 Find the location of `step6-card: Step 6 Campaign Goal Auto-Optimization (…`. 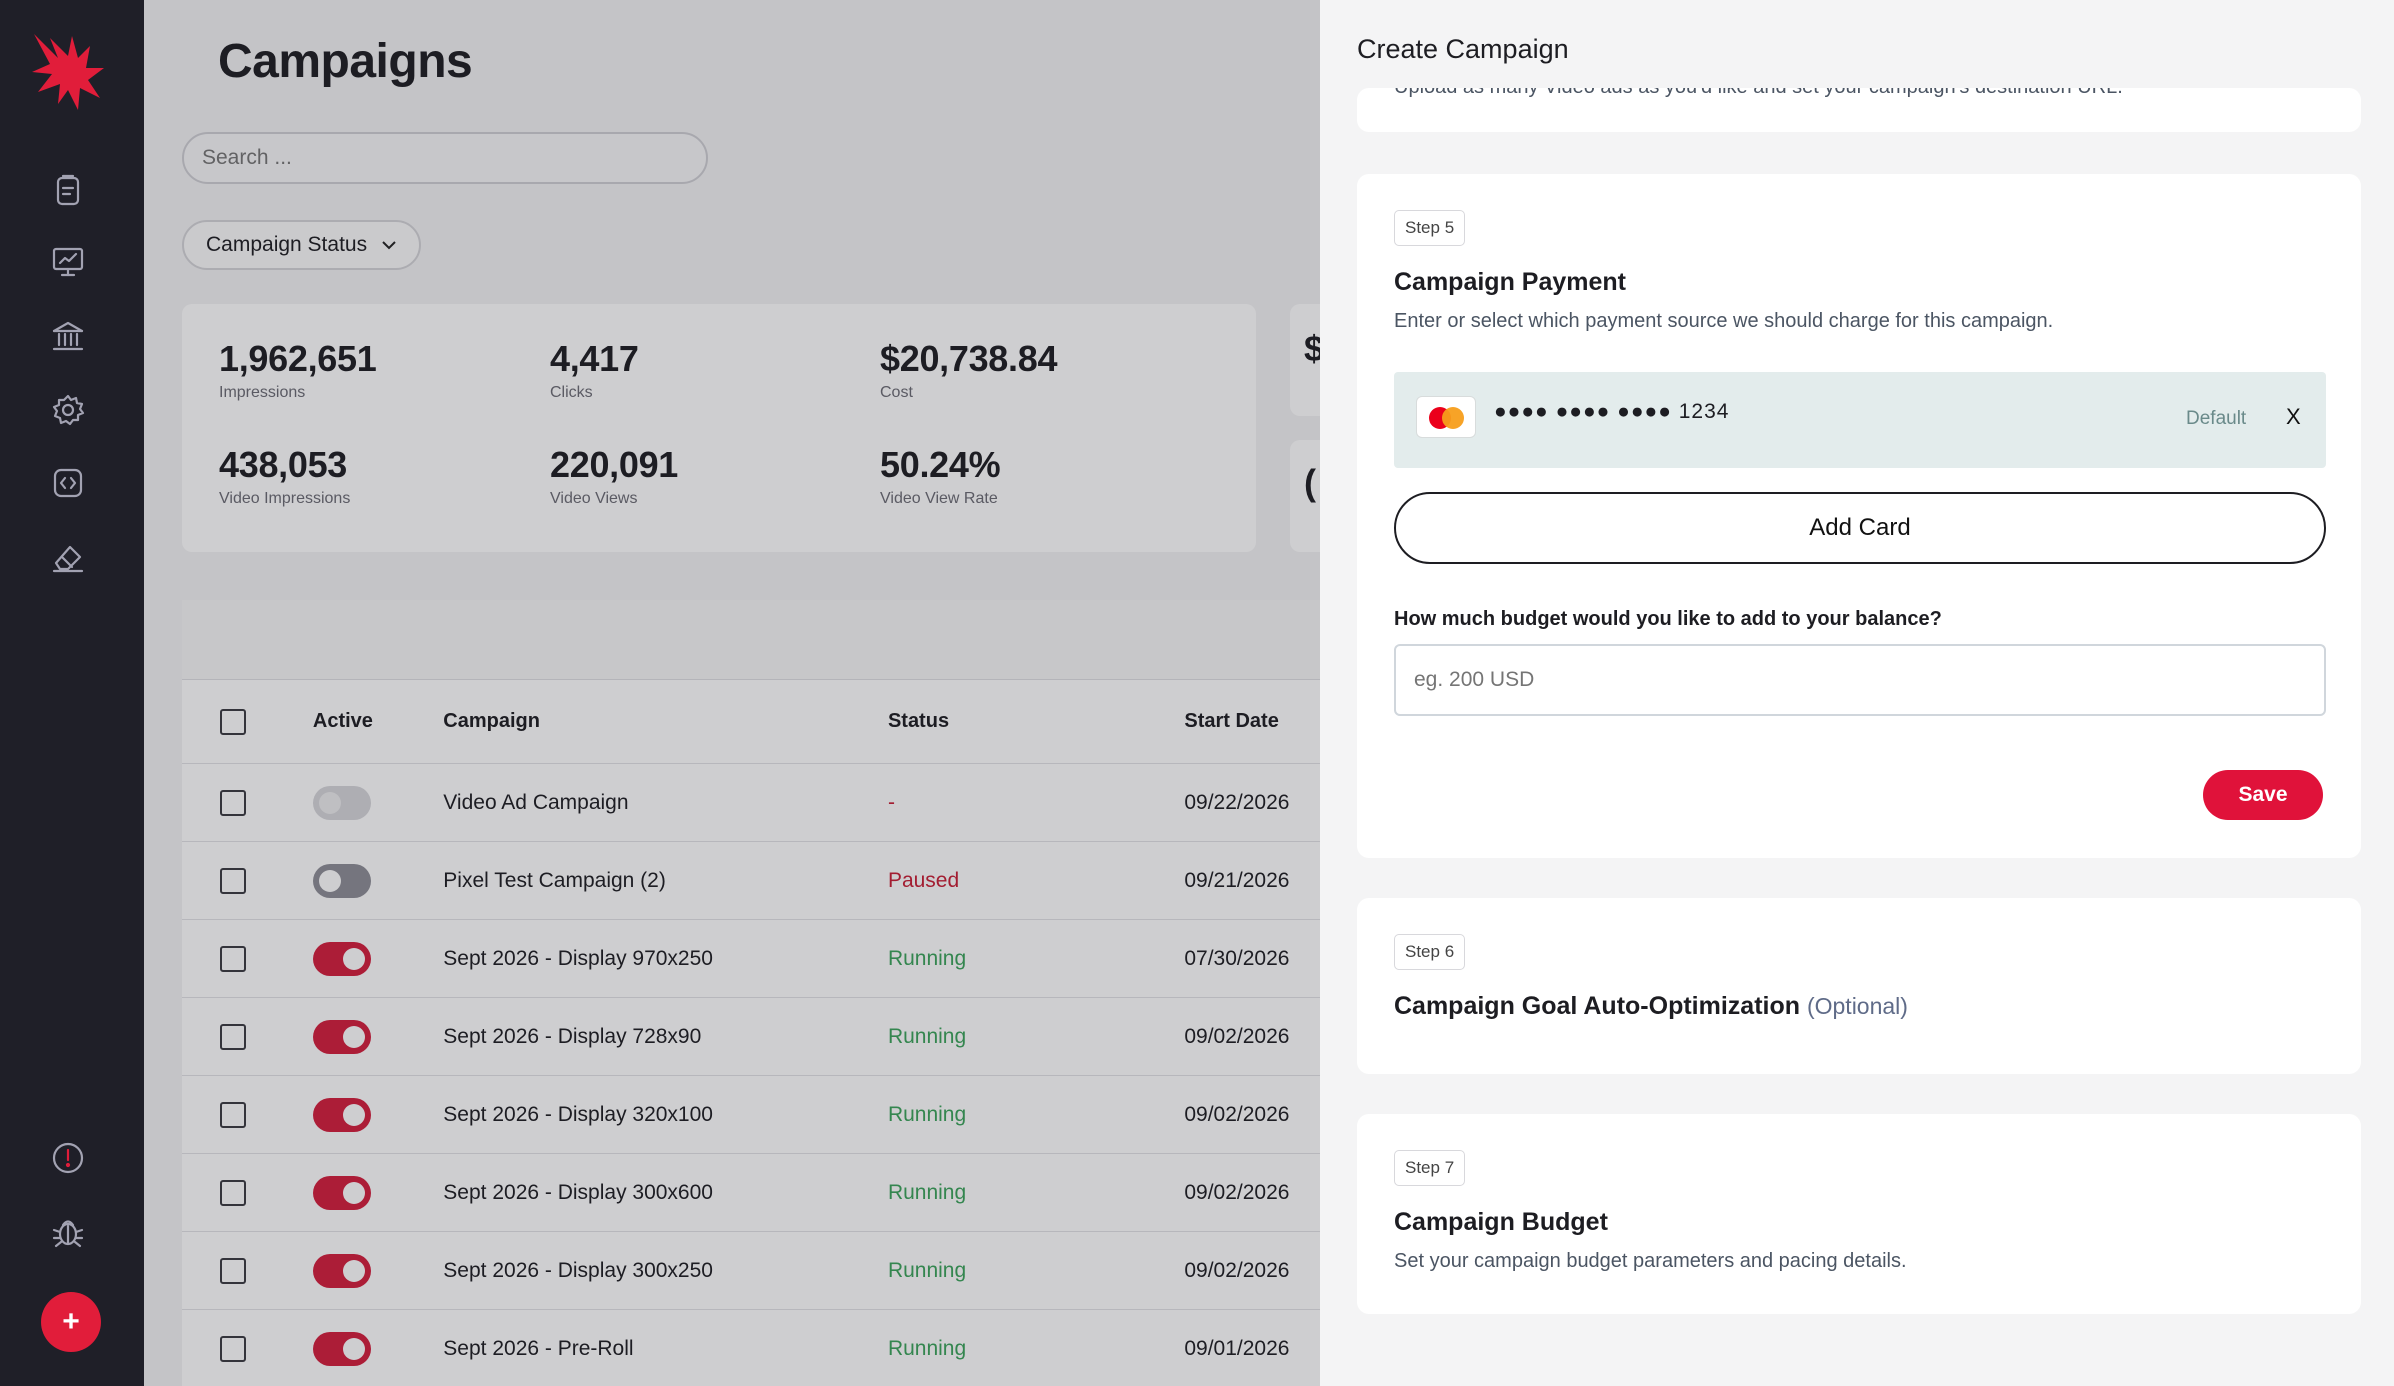

step6-card: Step 6 Campaign Goal Auto-Optimization (… is located at coordinates (1859, 986).